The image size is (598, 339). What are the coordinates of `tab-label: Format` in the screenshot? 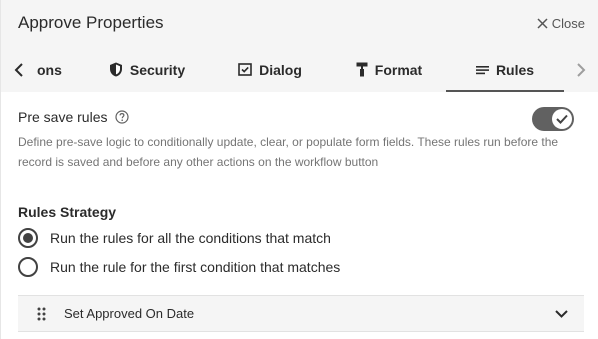 It's located at (398, 69).